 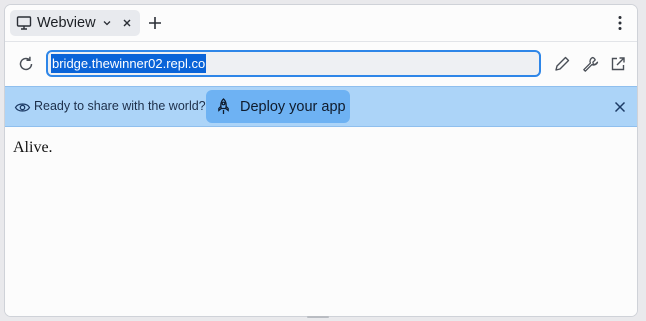 What do you see at coordinates (618, 64) in the screenshot?
I see `open-external-icon` at bounding box center [618, 64].